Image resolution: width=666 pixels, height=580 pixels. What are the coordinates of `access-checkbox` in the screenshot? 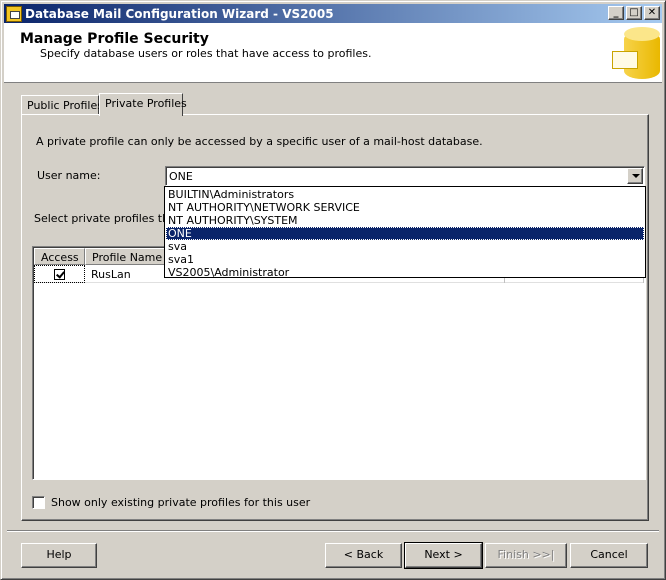 It's located at (59, 274).